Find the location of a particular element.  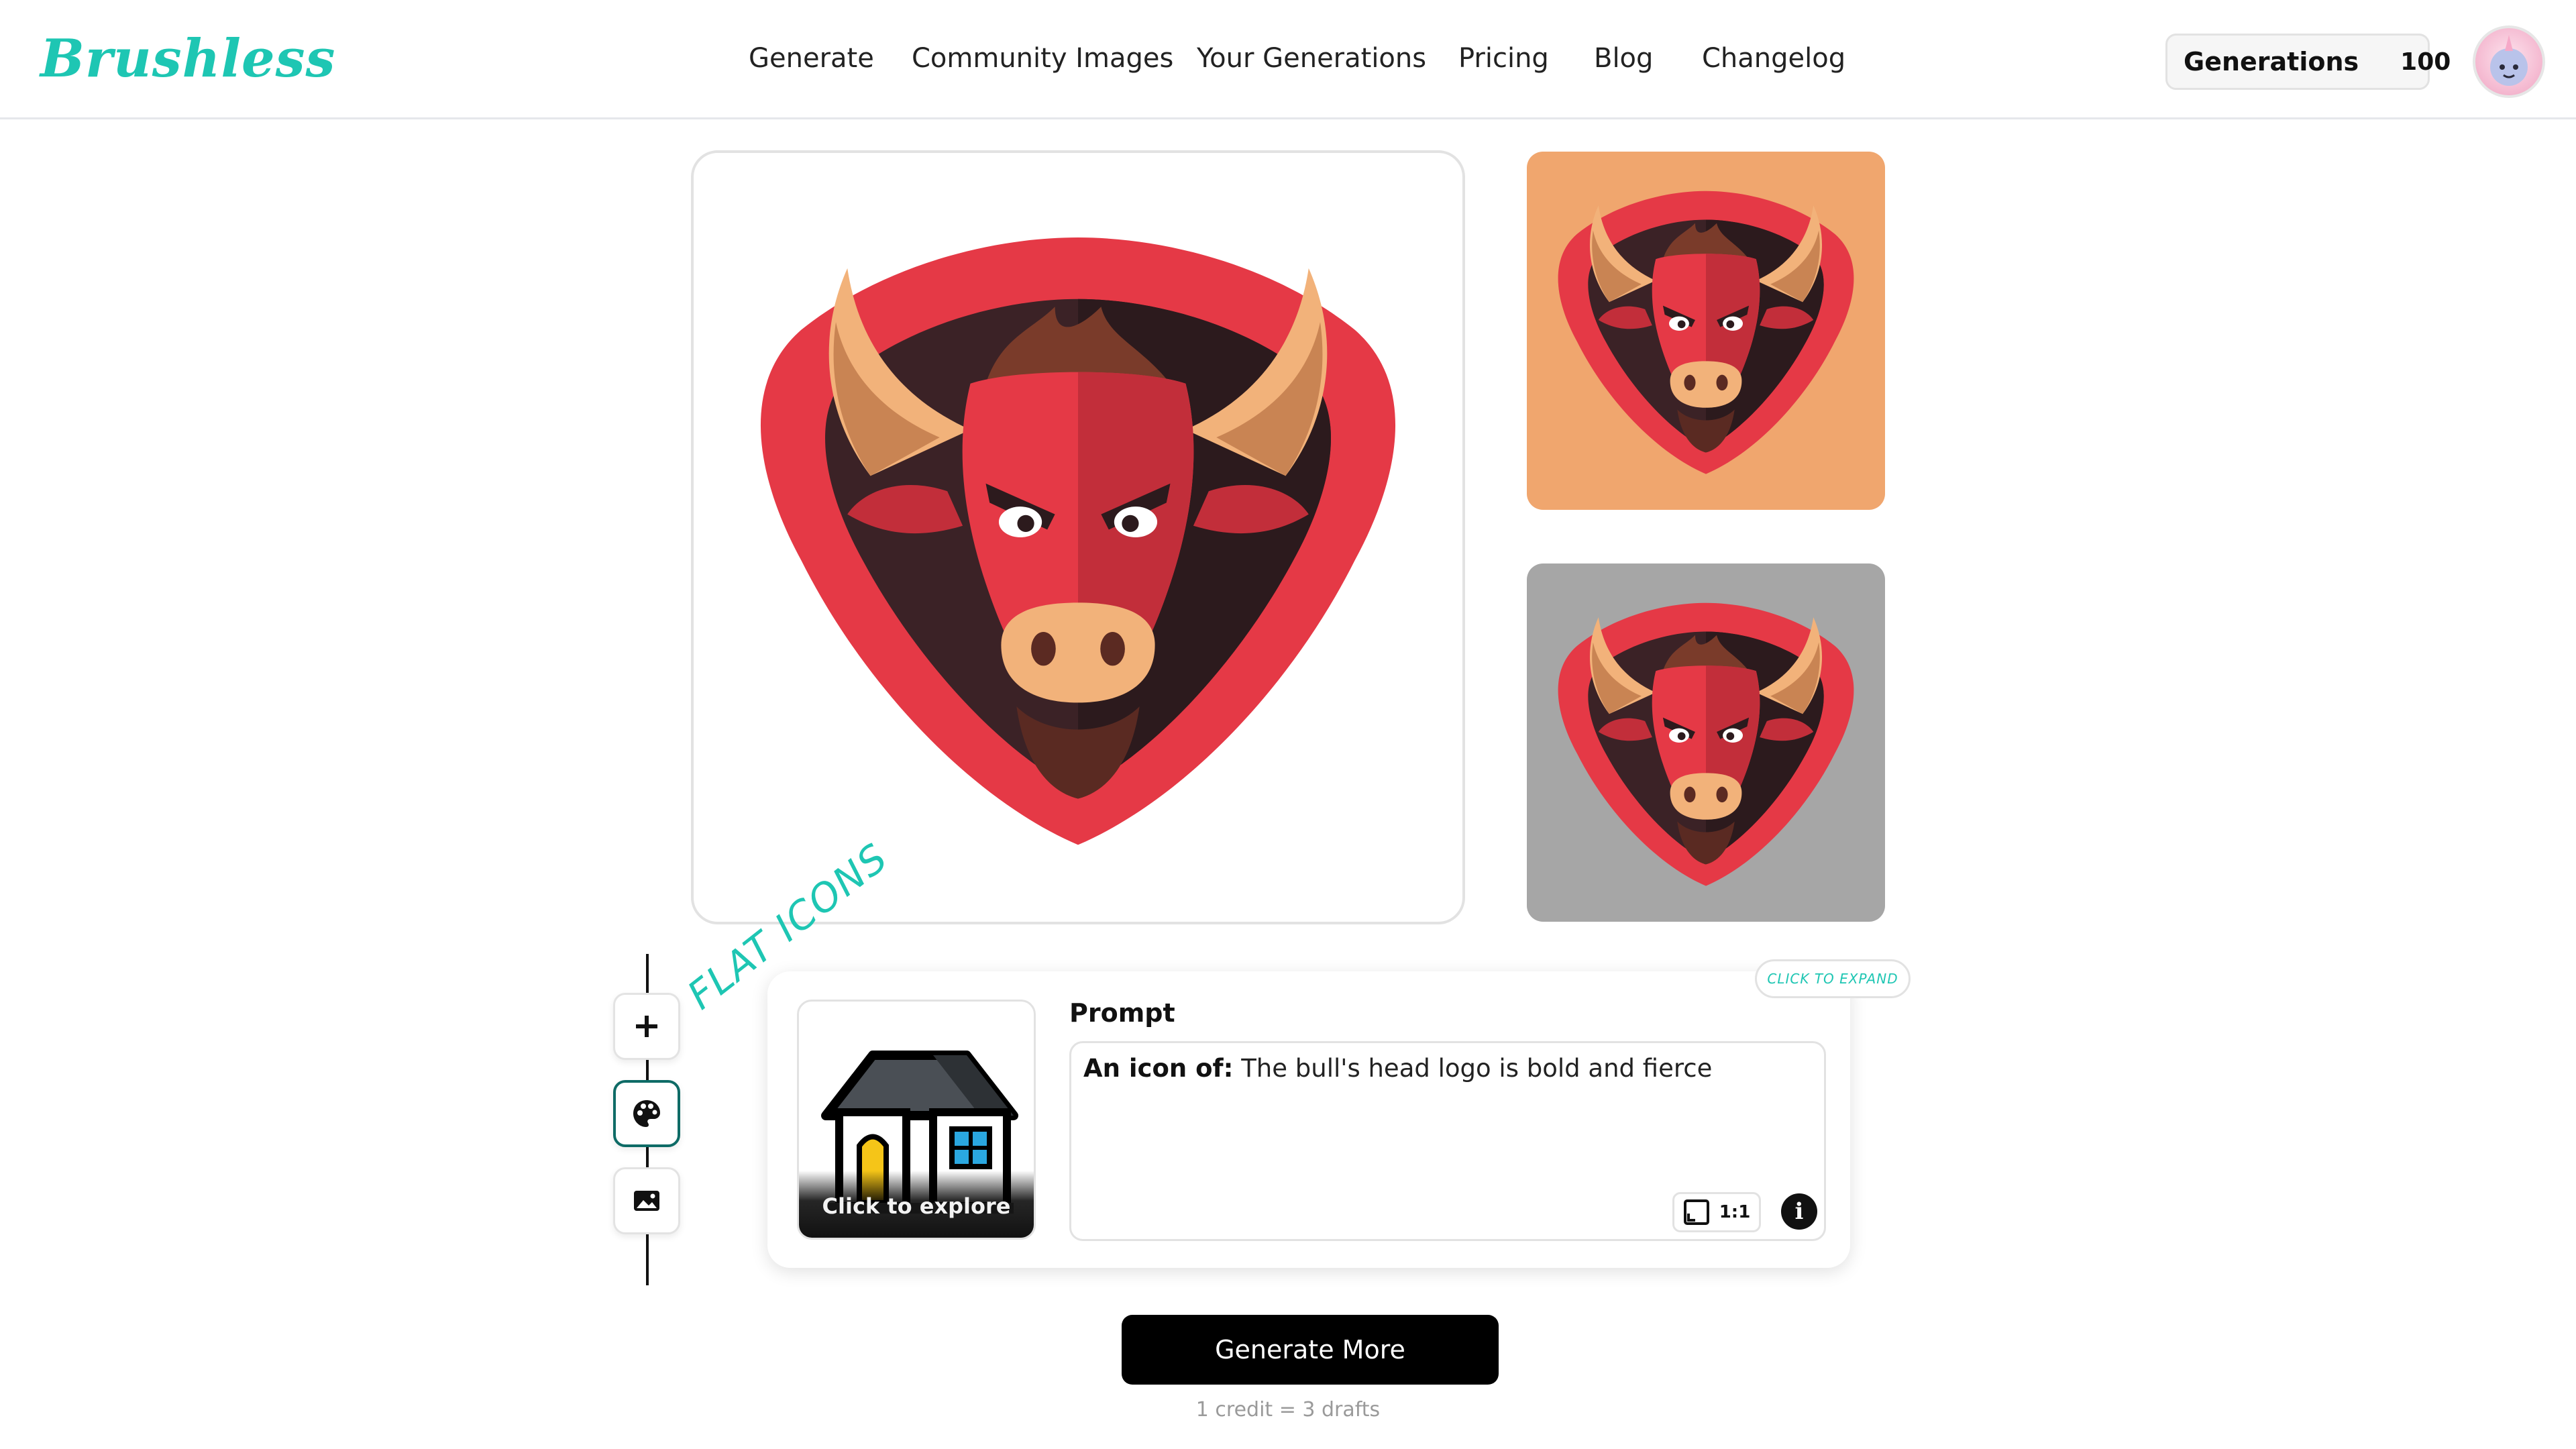

palette-icon is located at coordinates (646, 1113).